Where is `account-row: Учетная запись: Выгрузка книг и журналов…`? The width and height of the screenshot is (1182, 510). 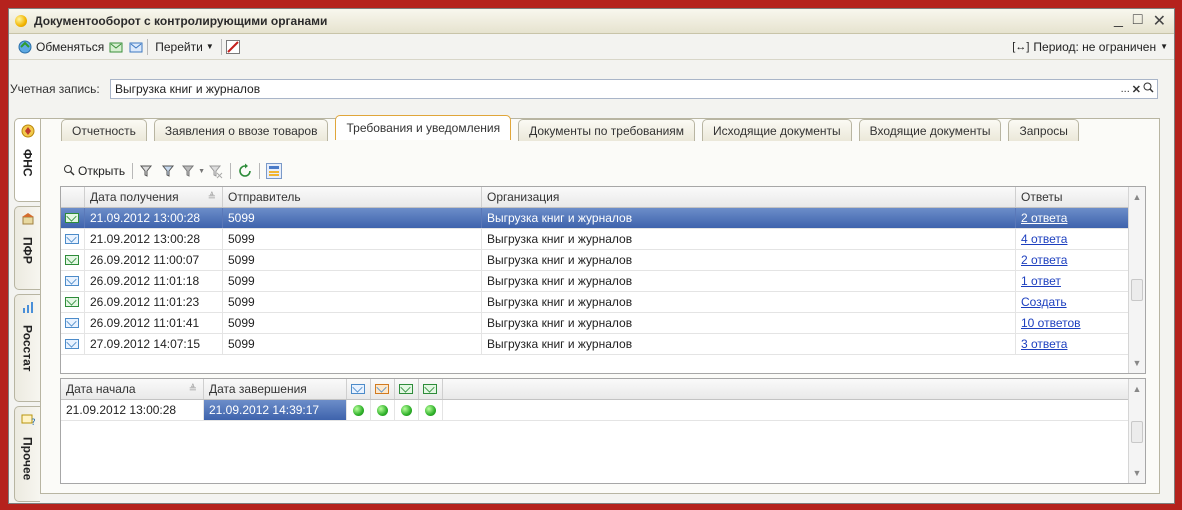
account-row: Учетная запись: Выгрузка книг и журналов… is located at coordinates (584, 89).